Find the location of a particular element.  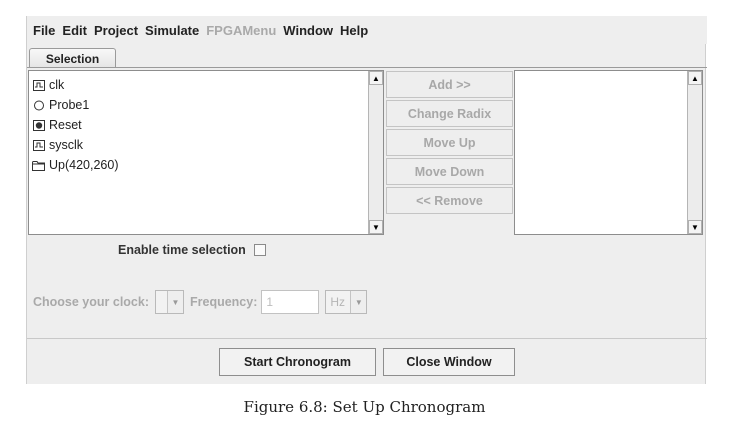

time-selection-label: Enable time selection is located at coordinates (182, 250).